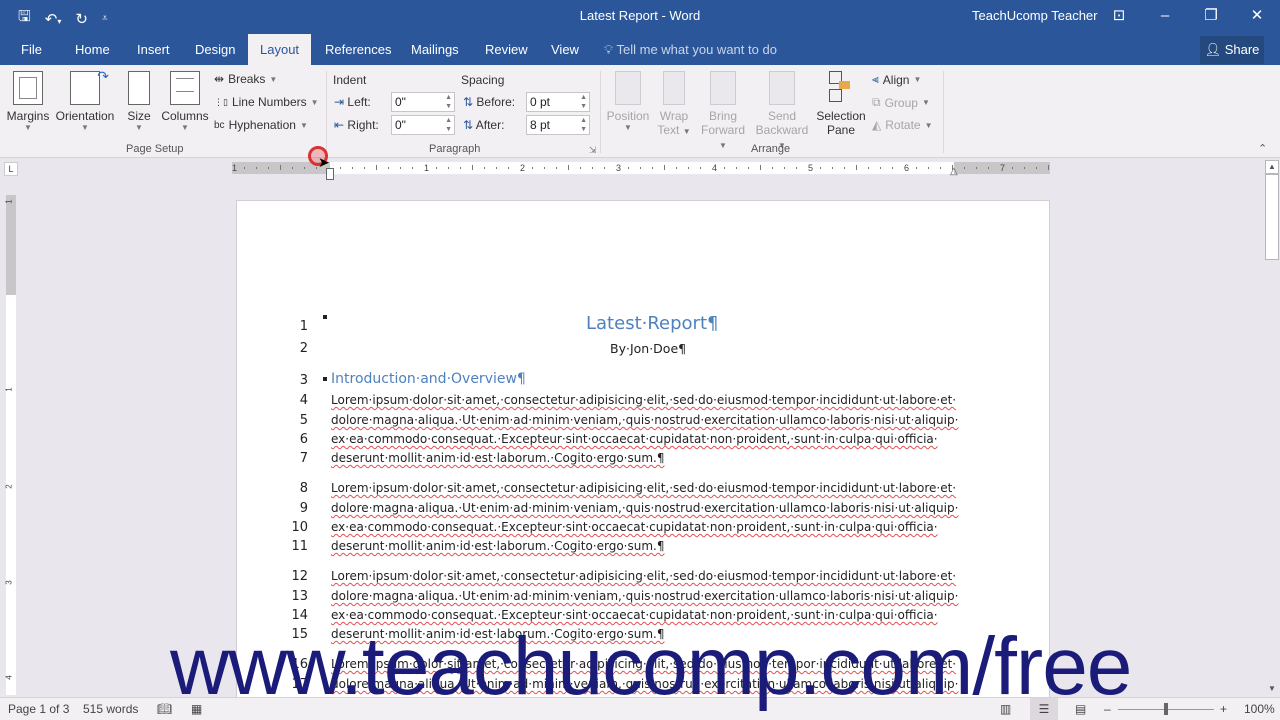  What do you see at coordinates (506, 49) in the screenshot?
I see `tab-review: Review` at bounding box center [506, 49].